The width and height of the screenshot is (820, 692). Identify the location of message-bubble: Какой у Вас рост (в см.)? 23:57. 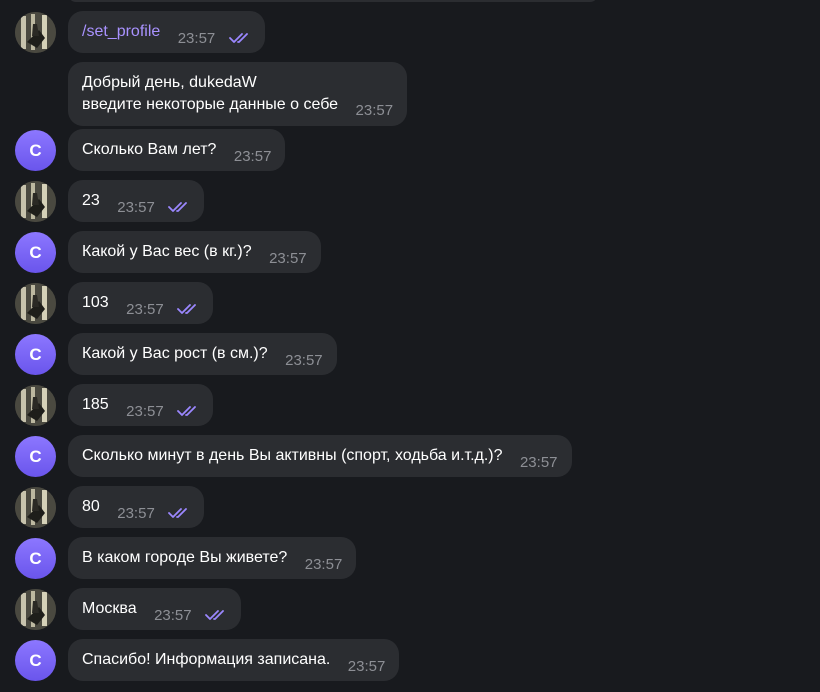
(202, 354).